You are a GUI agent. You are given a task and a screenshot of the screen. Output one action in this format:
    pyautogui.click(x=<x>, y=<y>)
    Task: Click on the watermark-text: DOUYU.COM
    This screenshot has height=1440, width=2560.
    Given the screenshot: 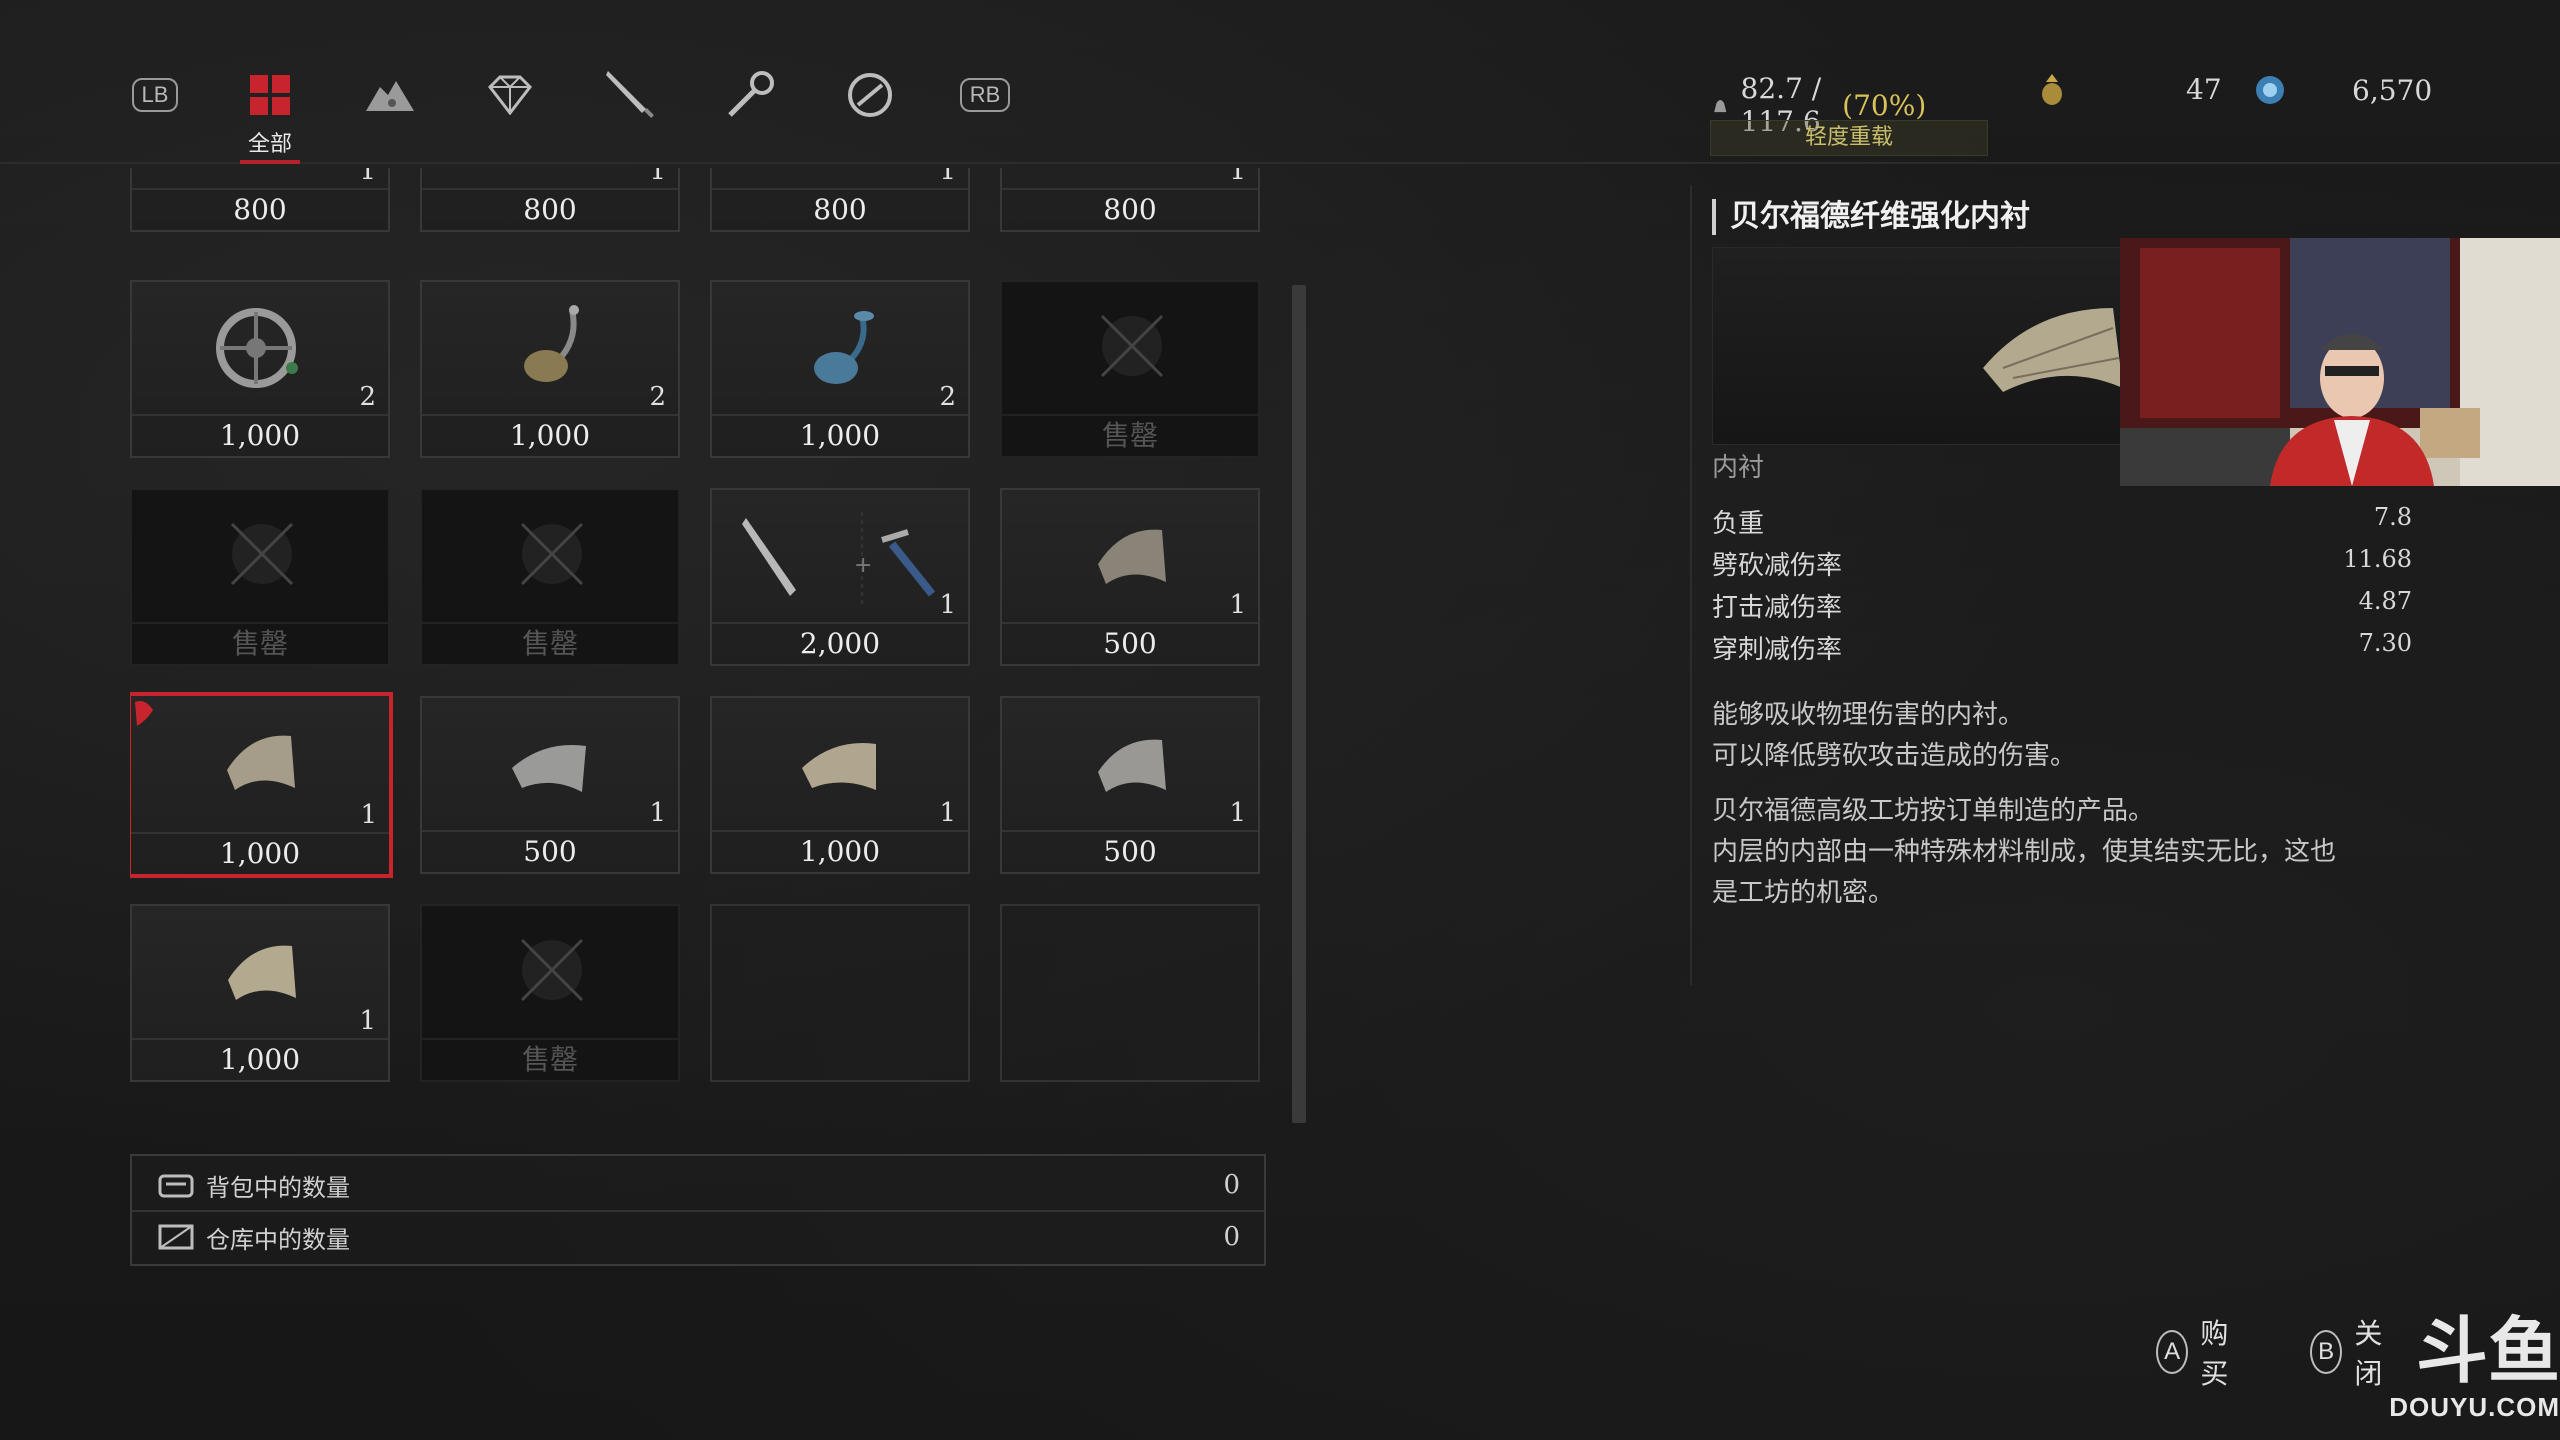 What is the action you would take?
    pyautogui.click(x=2474, y=1407)
    